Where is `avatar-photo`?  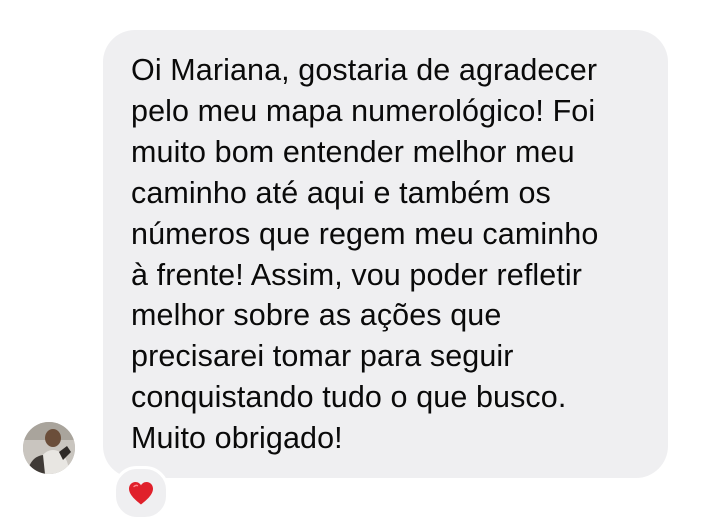
avatar-photo is located at coordinates (49, 448).